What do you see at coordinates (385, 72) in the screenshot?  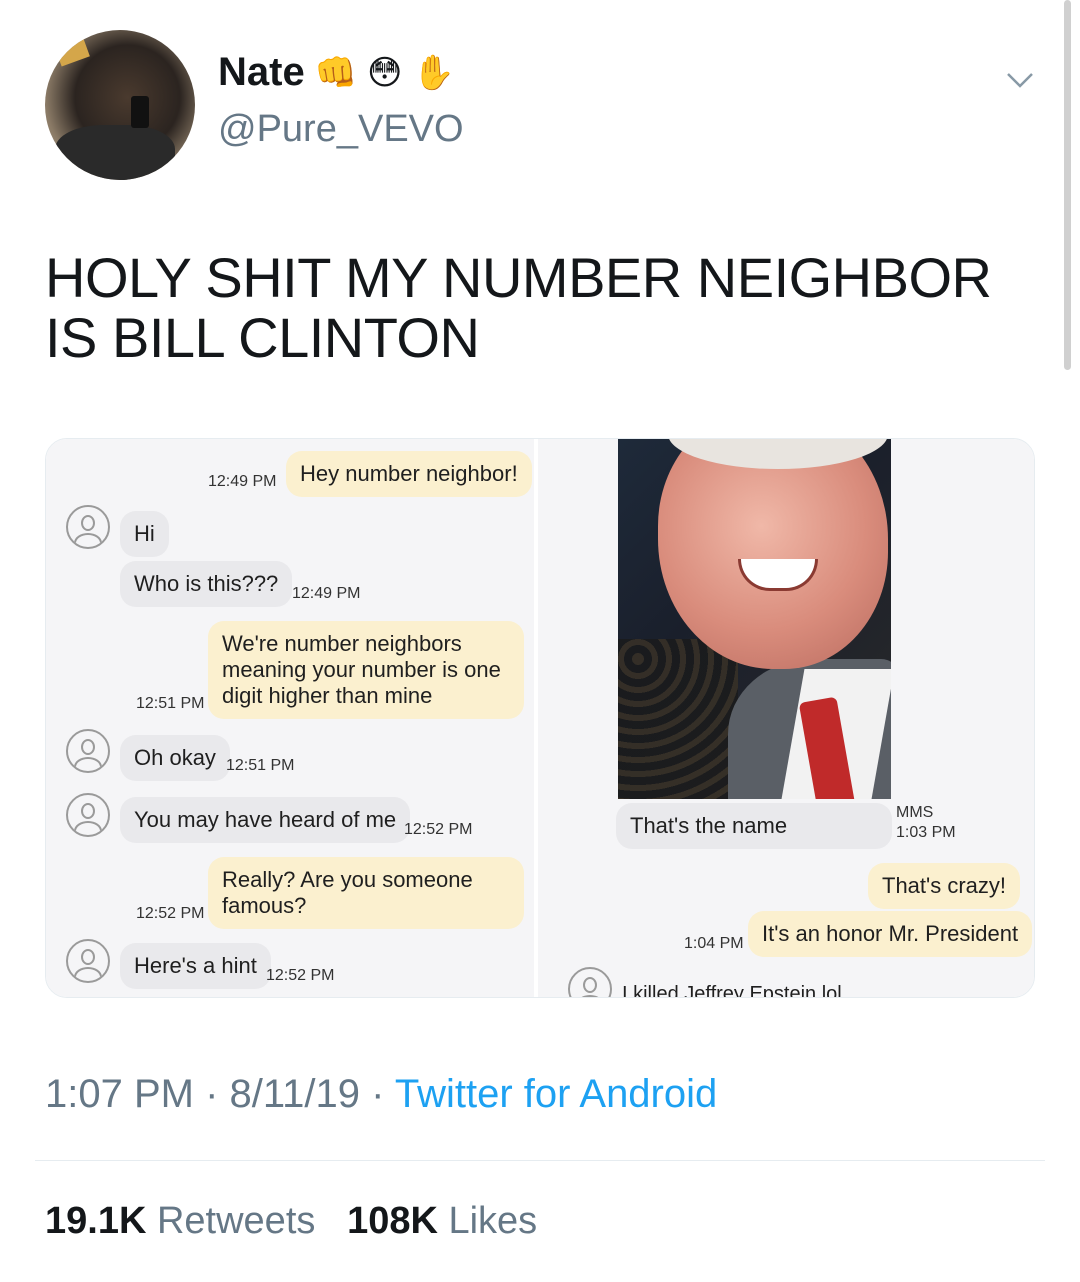 I see `flushed-emoji-icon: 😳` at bounding box center [385, 72].